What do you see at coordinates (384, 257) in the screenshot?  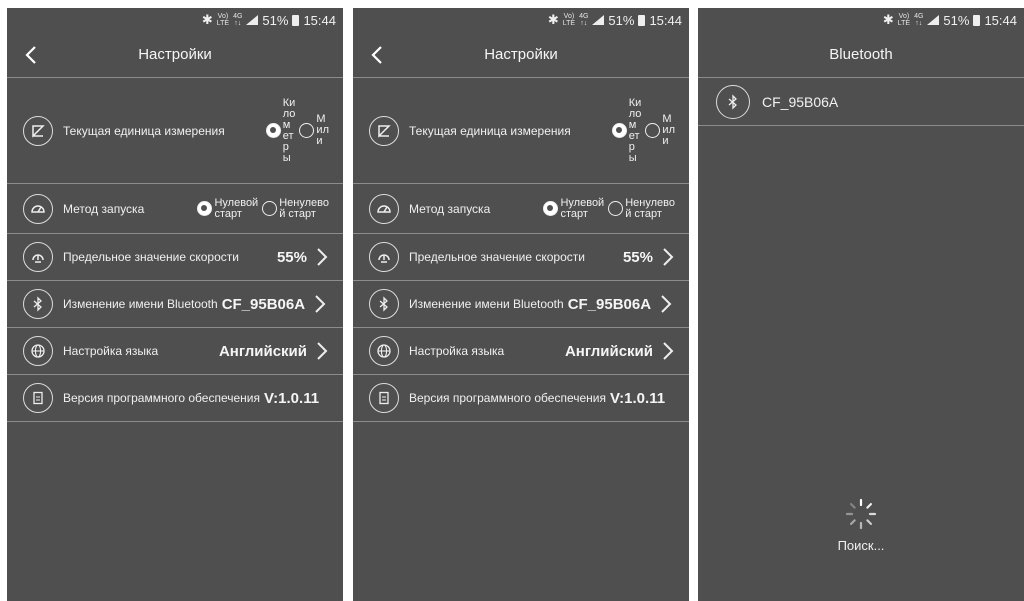 I see `gauge-icon` at bounding box center [384, 257].